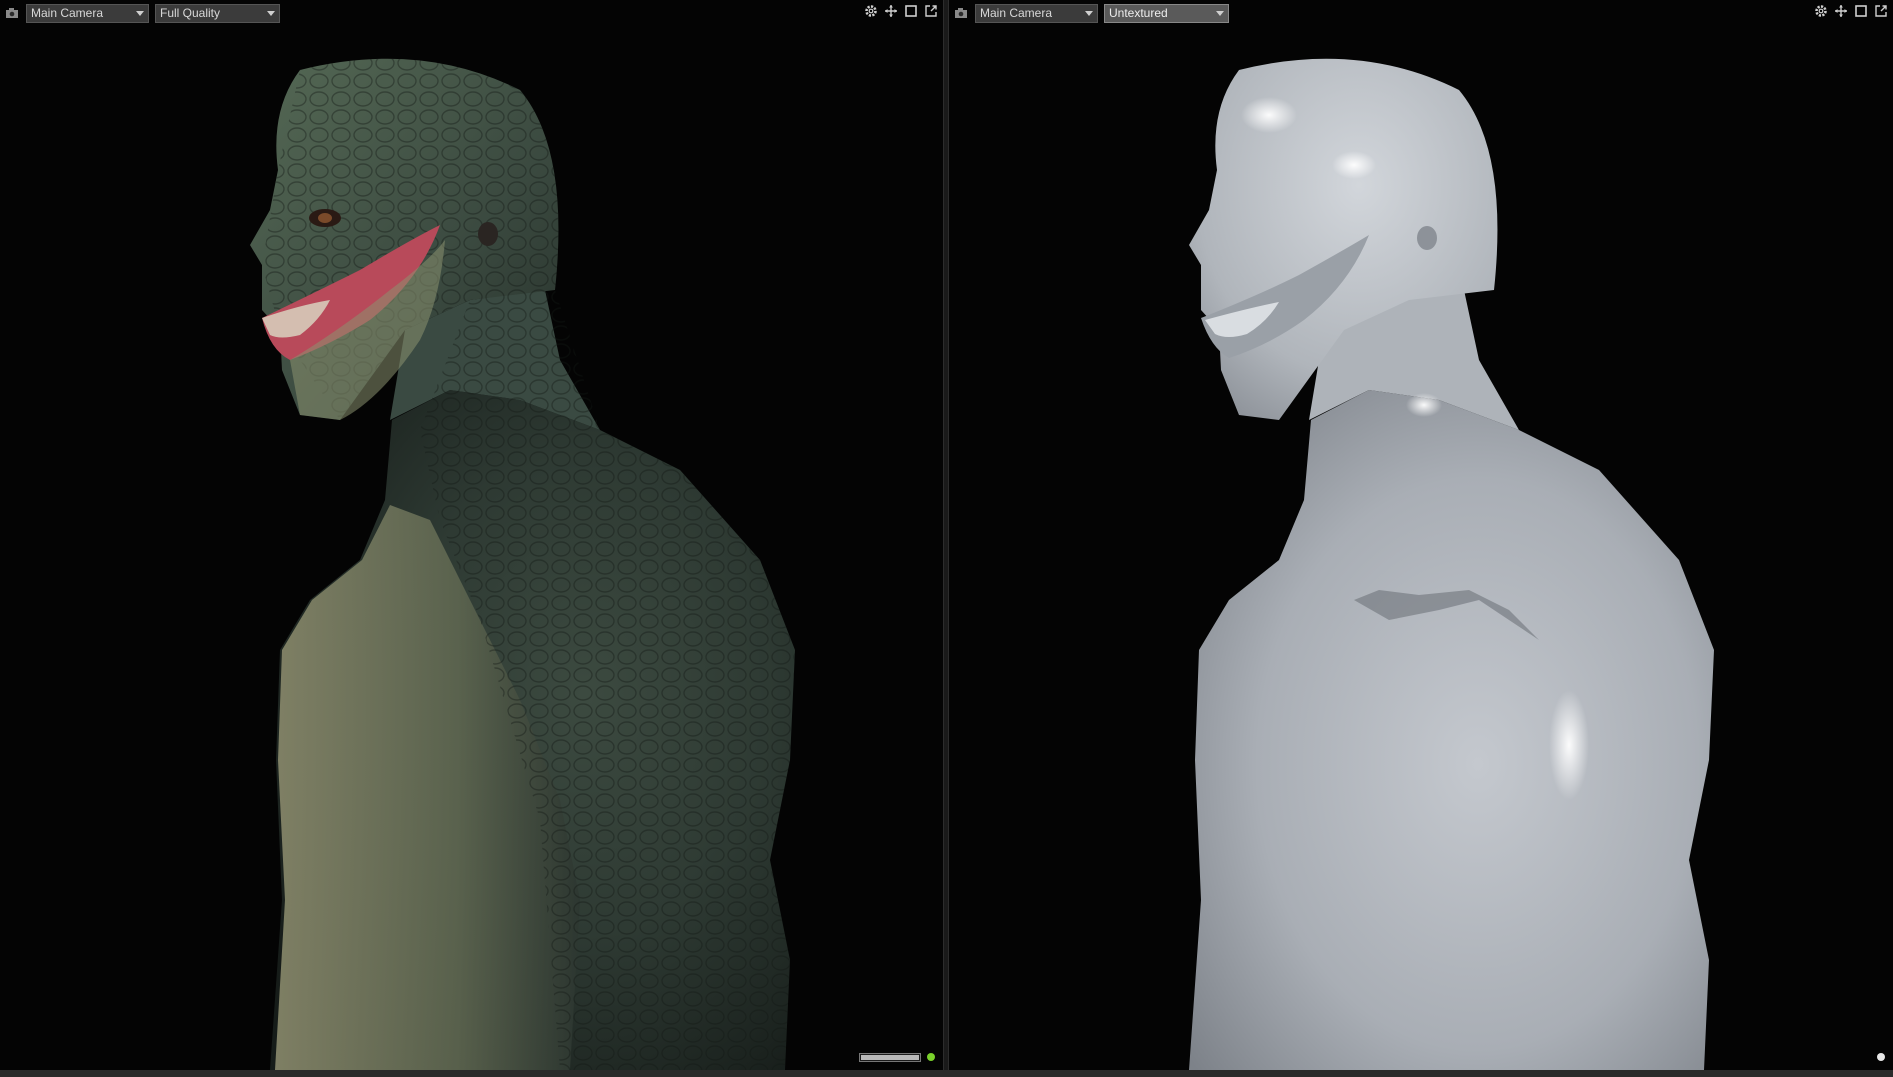  I want to click on render-mode-select: Untextured, so click(1166, 13).